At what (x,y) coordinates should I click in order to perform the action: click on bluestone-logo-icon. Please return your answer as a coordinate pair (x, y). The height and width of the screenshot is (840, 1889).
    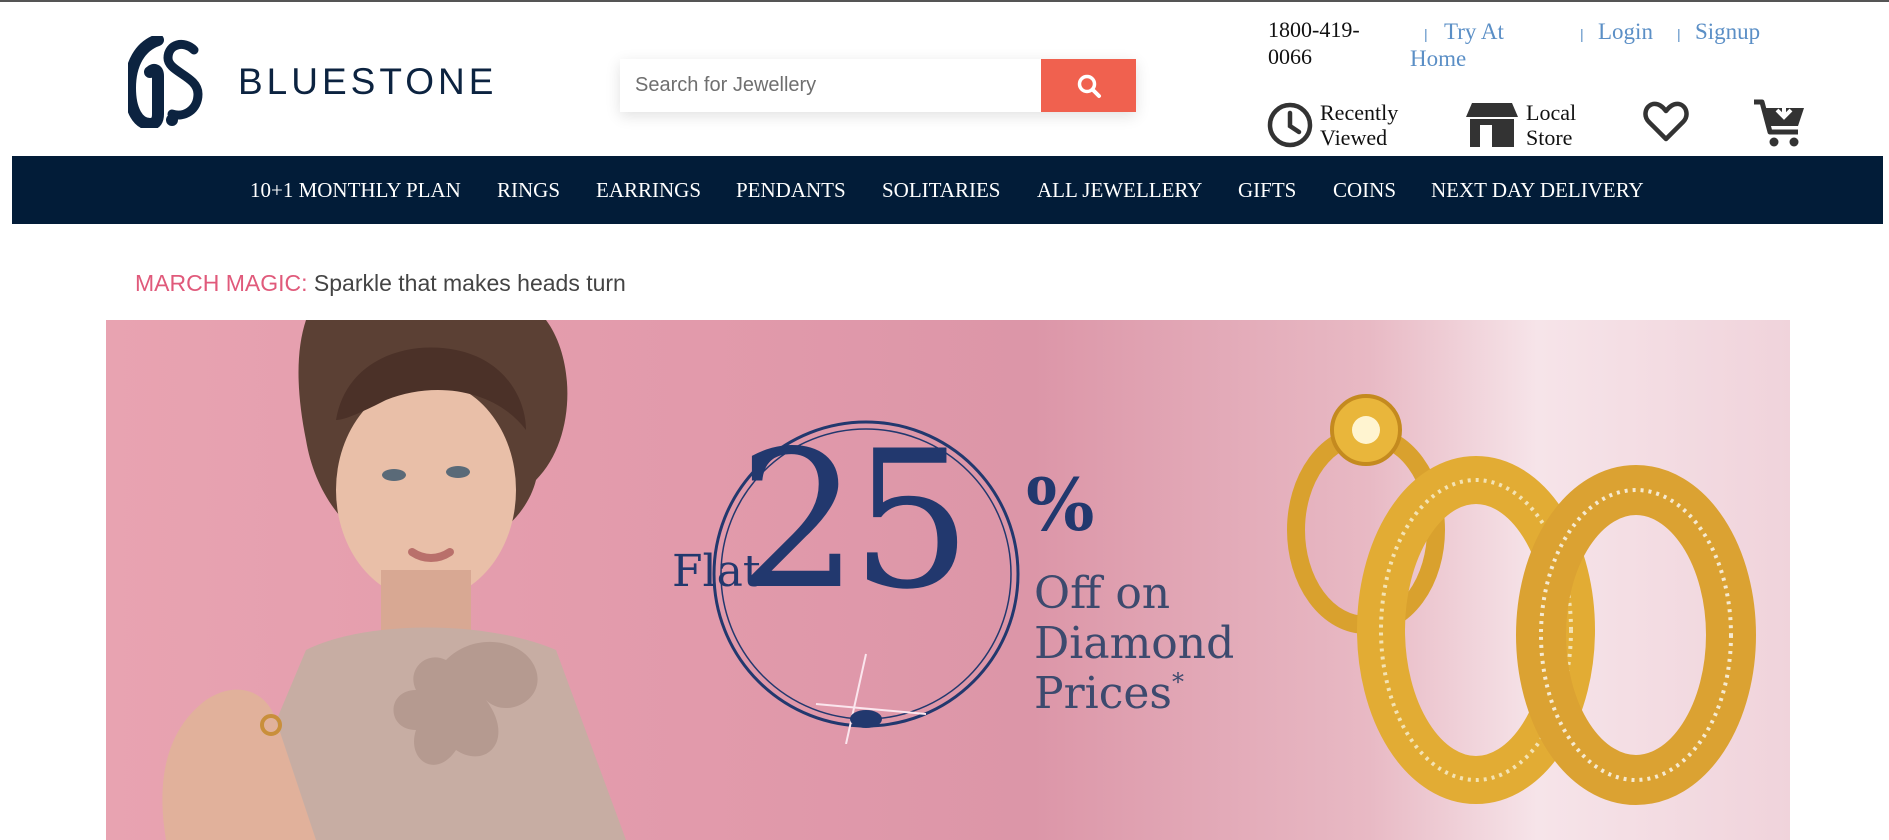
    Looking at the image, I should click on (165, 82).